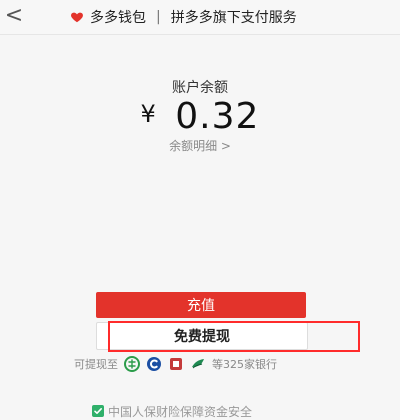 This screenshot has height=420, width=400. I want to click on recharge-button: 充值, so click(201, 305).